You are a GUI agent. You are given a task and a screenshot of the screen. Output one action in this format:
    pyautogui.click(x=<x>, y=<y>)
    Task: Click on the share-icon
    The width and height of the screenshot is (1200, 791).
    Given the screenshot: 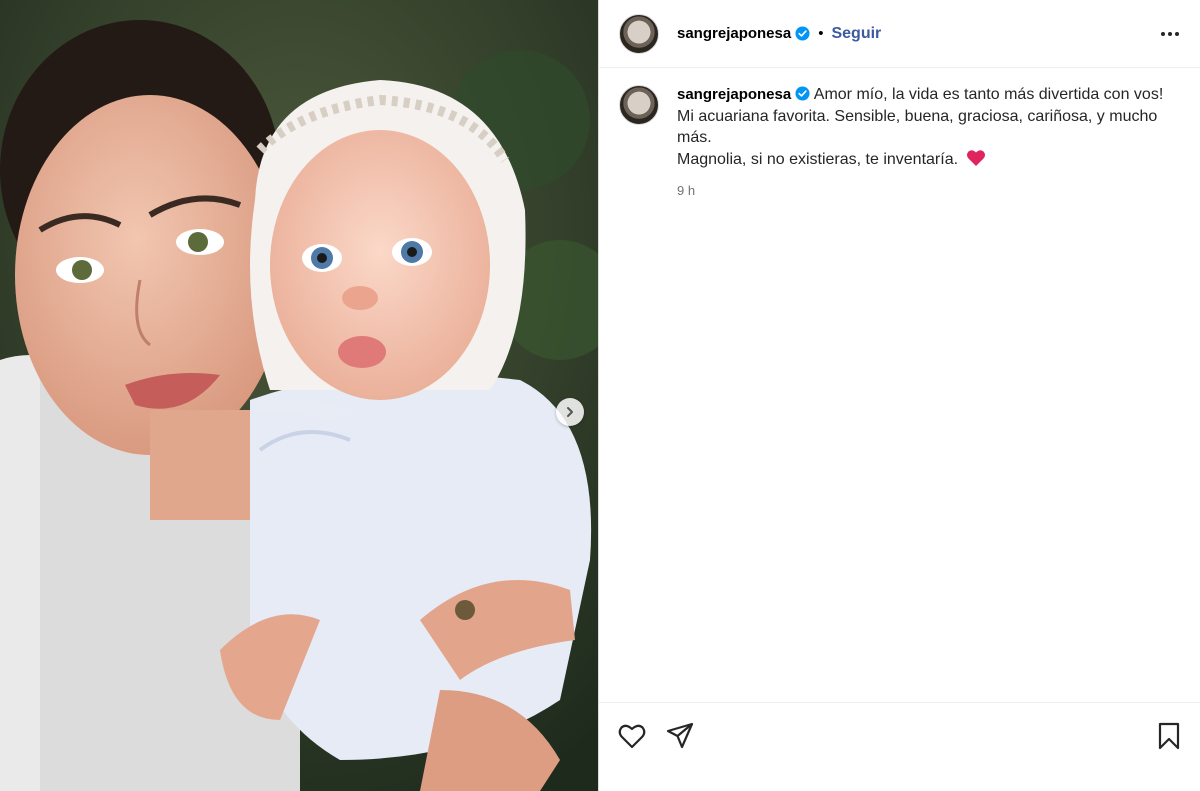 What is the action you would take?
    pyautogui.click(x=680, y=735)
    